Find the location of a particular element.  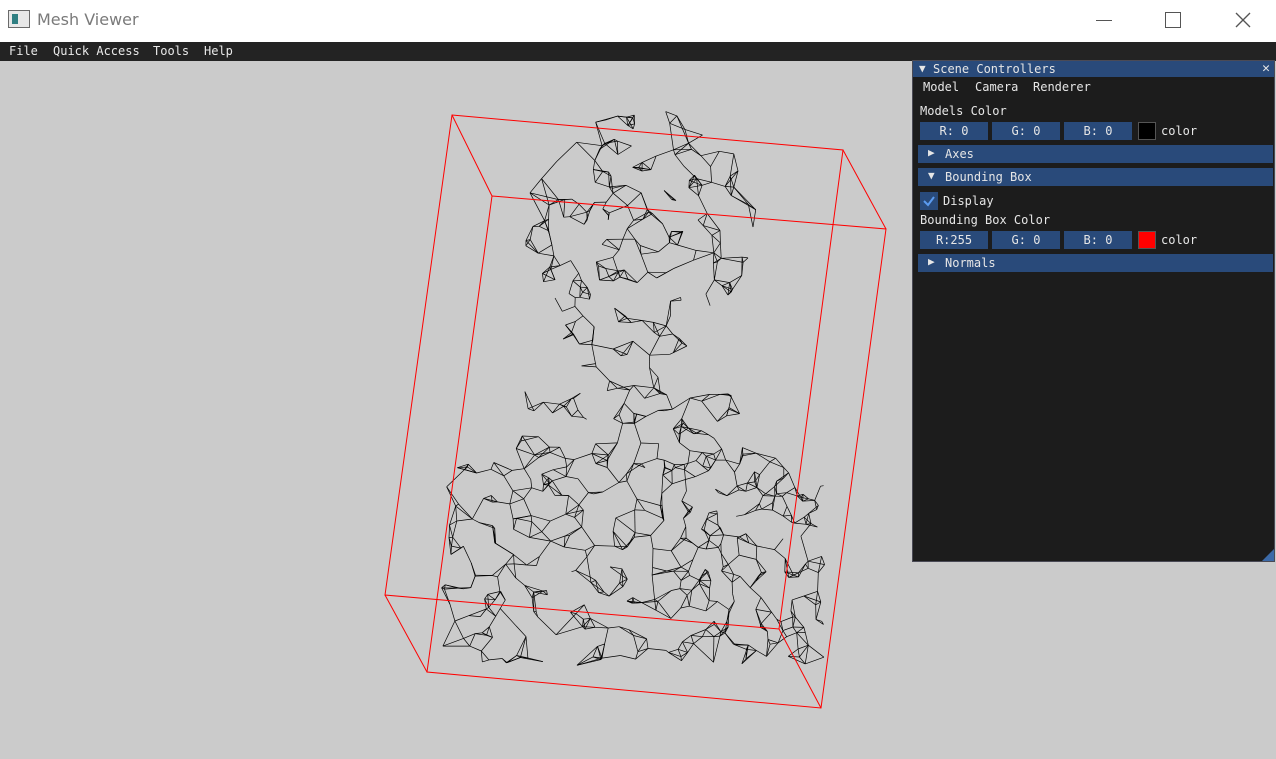

close-button is located at coordinates (1241, 21).